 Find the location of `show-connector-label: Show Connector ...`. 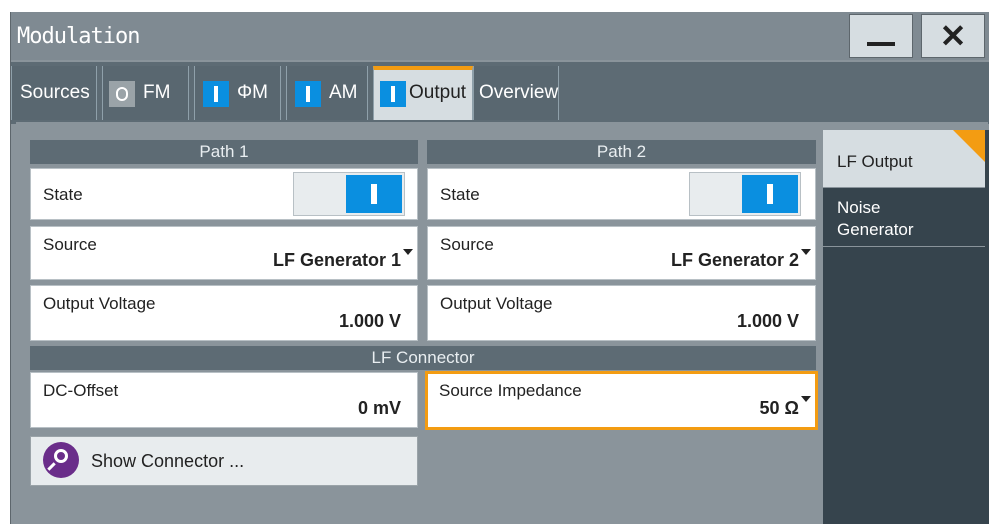

show-connector-label: Show Connector ... is located at coordinates (168, 461).